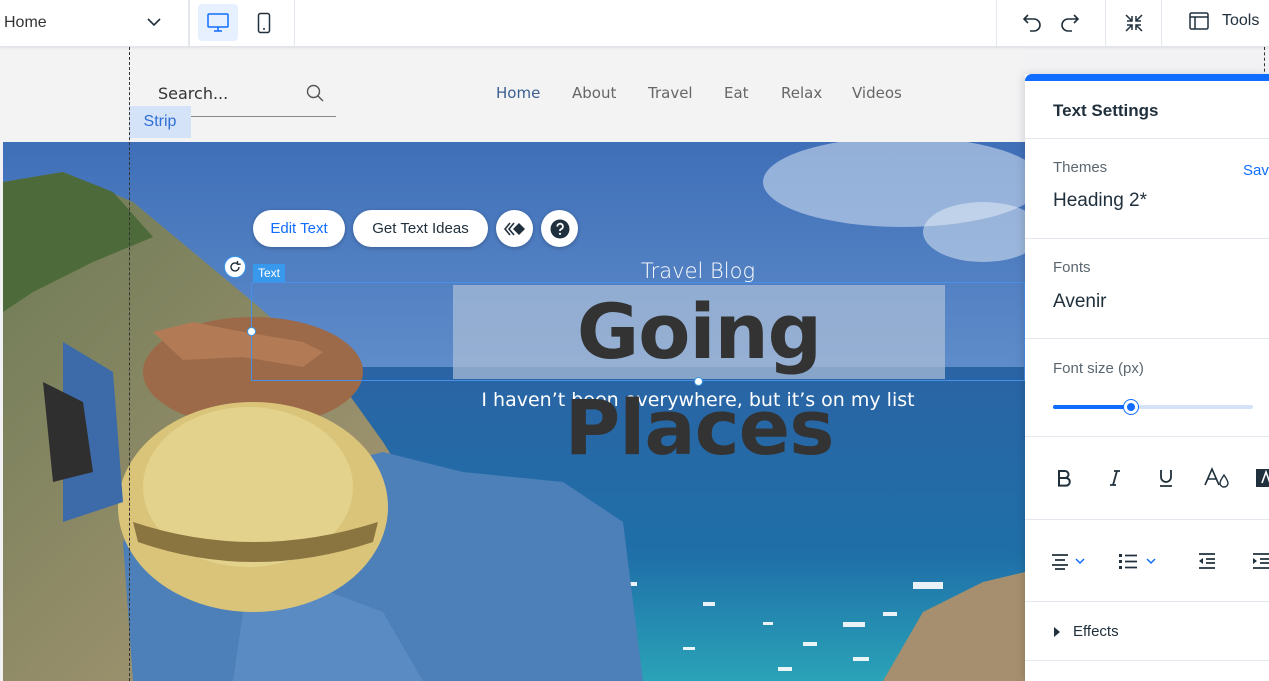 Image resolution: width=1269 pixels, height=681 pixels. I want to click on bold-button, so click(1064, 478).